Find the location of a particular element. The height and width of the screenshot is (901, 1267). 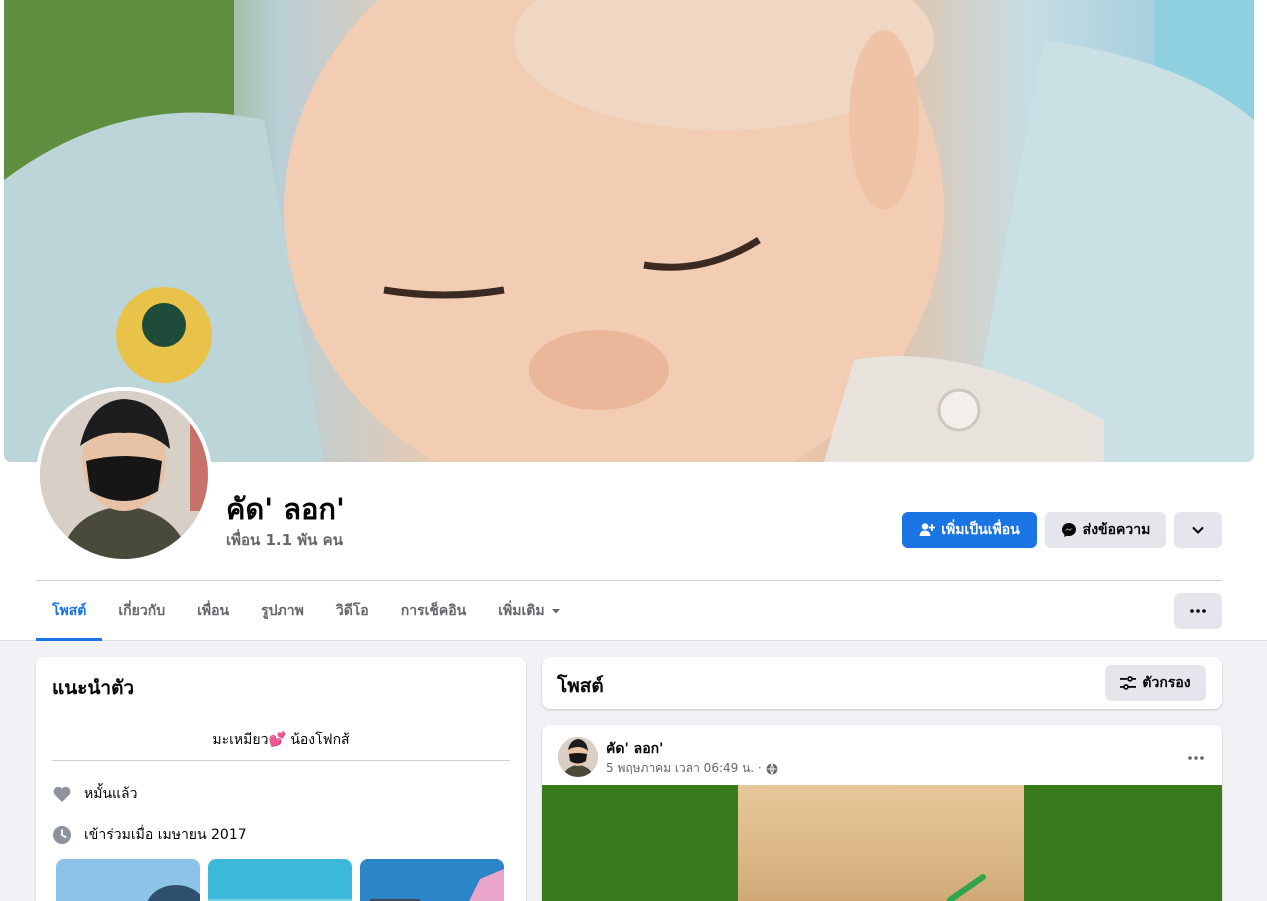

tab-checkins-label: การเช็คอิน is located at coordinates (433, 611).